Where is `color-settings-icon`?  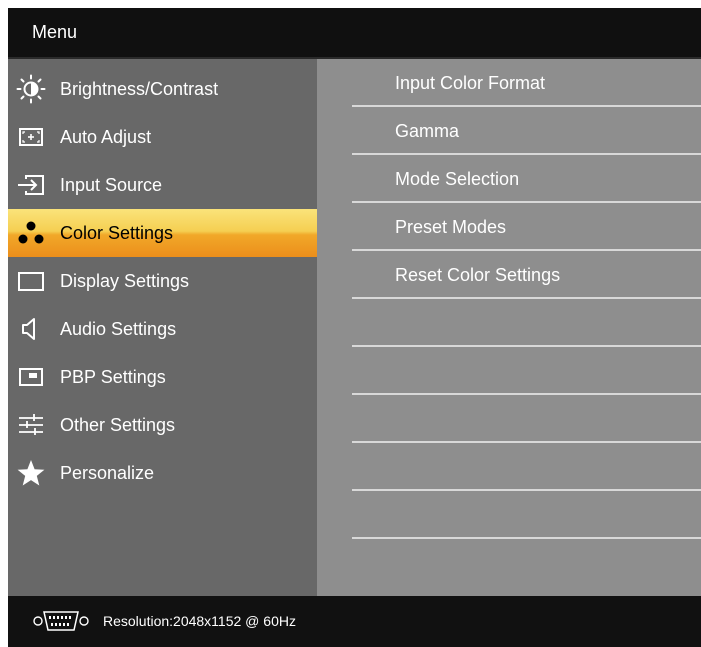 color-settings-icon is located at coordinates (31, 233).